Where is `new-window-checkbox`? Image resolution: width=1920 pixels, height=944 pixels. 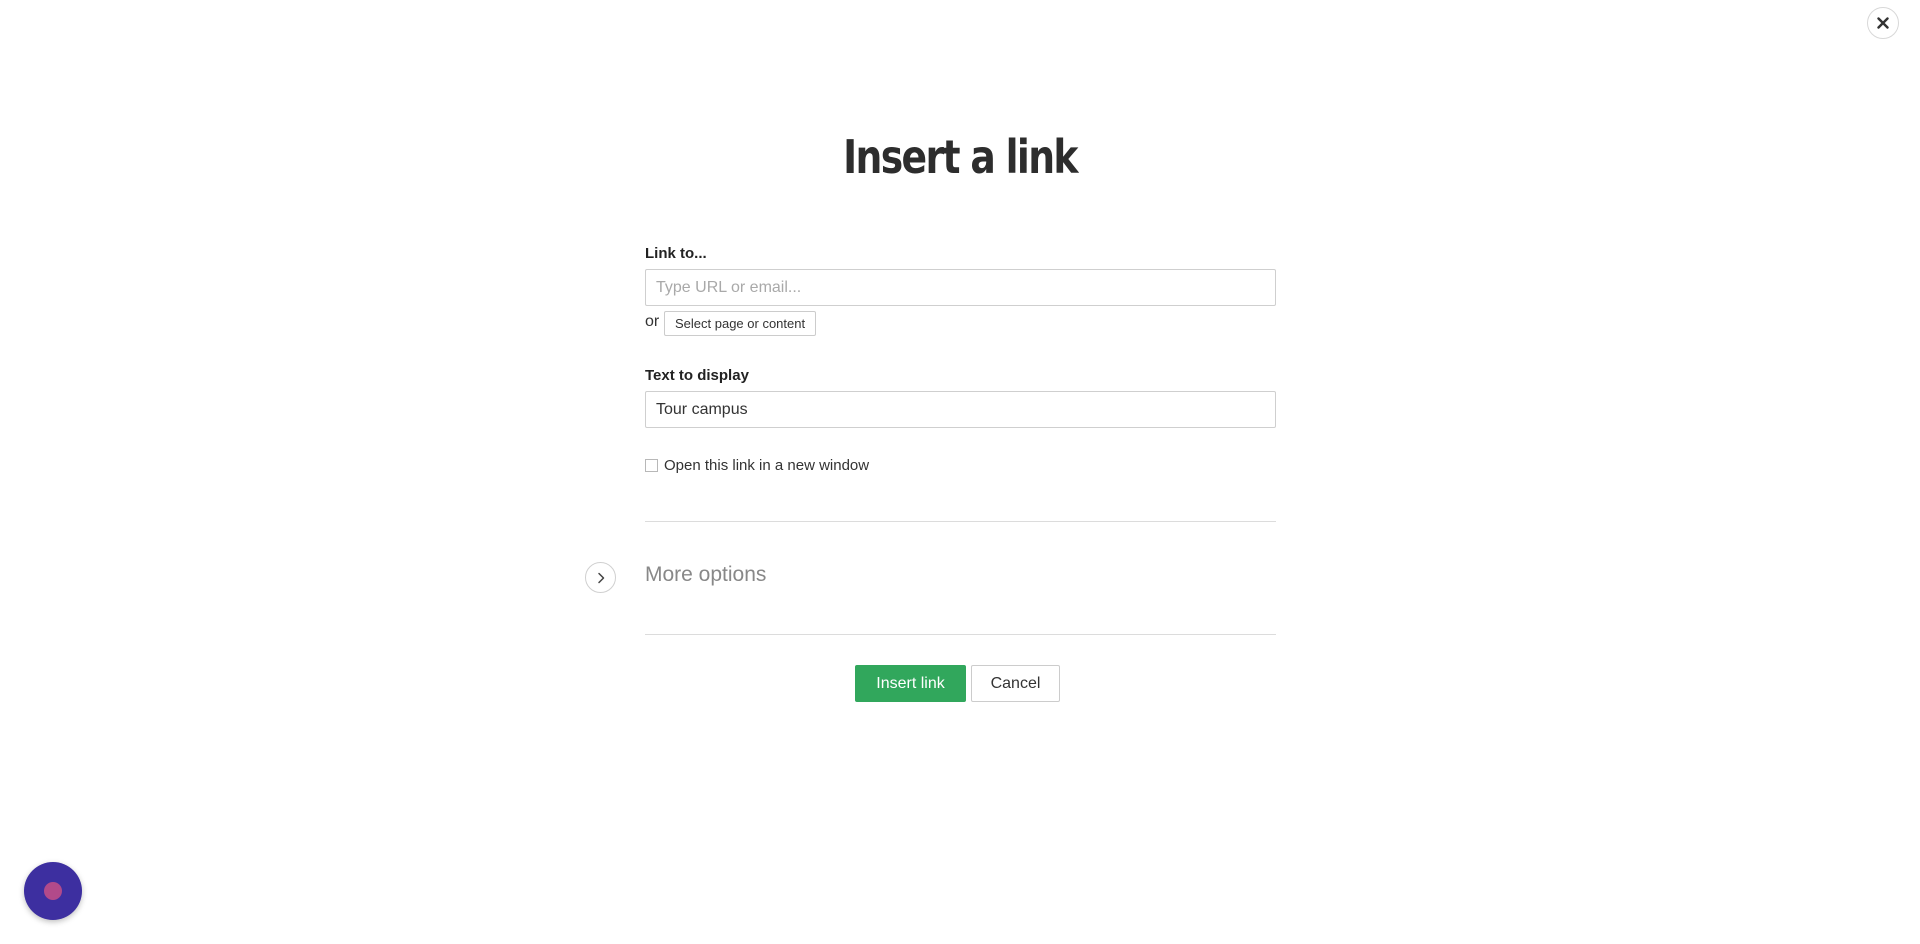
new-window-checkbox is located at coordinates (651, 465).